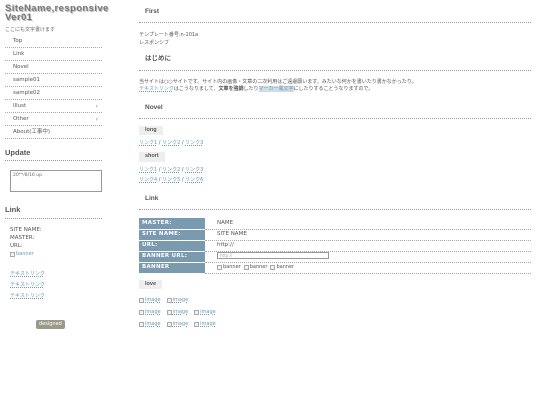 The width and height of the screenshot is (540, 405). I want to click on menu-item-sample02: sample02, so click(53, 93).